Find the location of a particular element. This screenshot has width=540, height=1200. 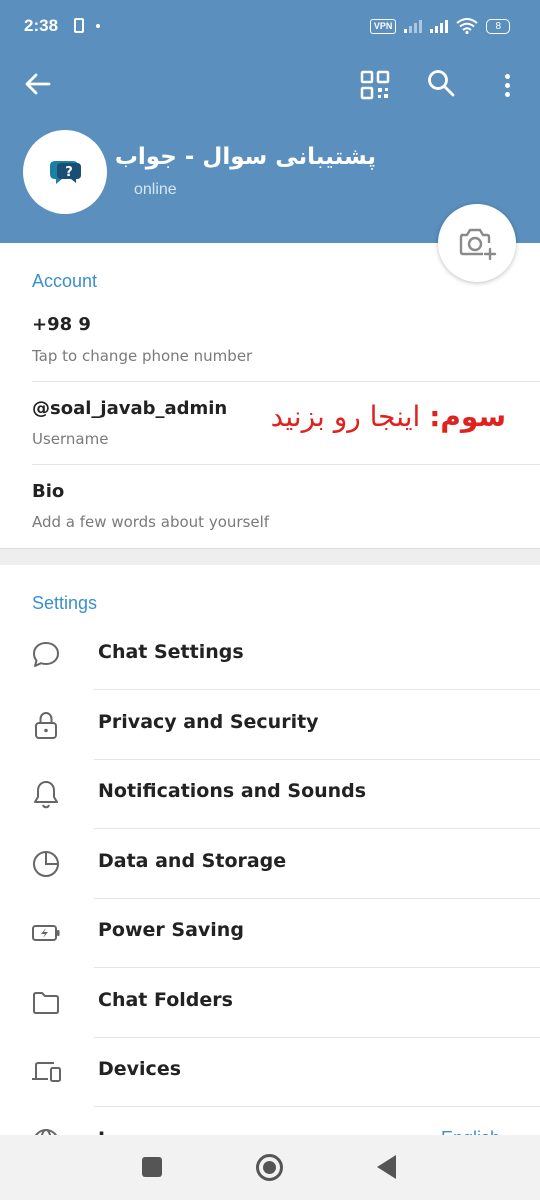

settings-item-notifications: Notifications and Sounds is located at coordinates (270, 794).